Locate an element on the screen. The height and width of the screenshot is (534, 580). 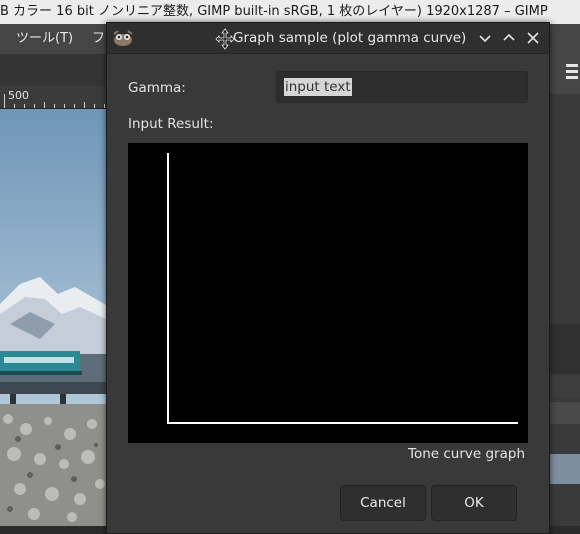
chevron-down-icon is located at coordinates (485, 38).